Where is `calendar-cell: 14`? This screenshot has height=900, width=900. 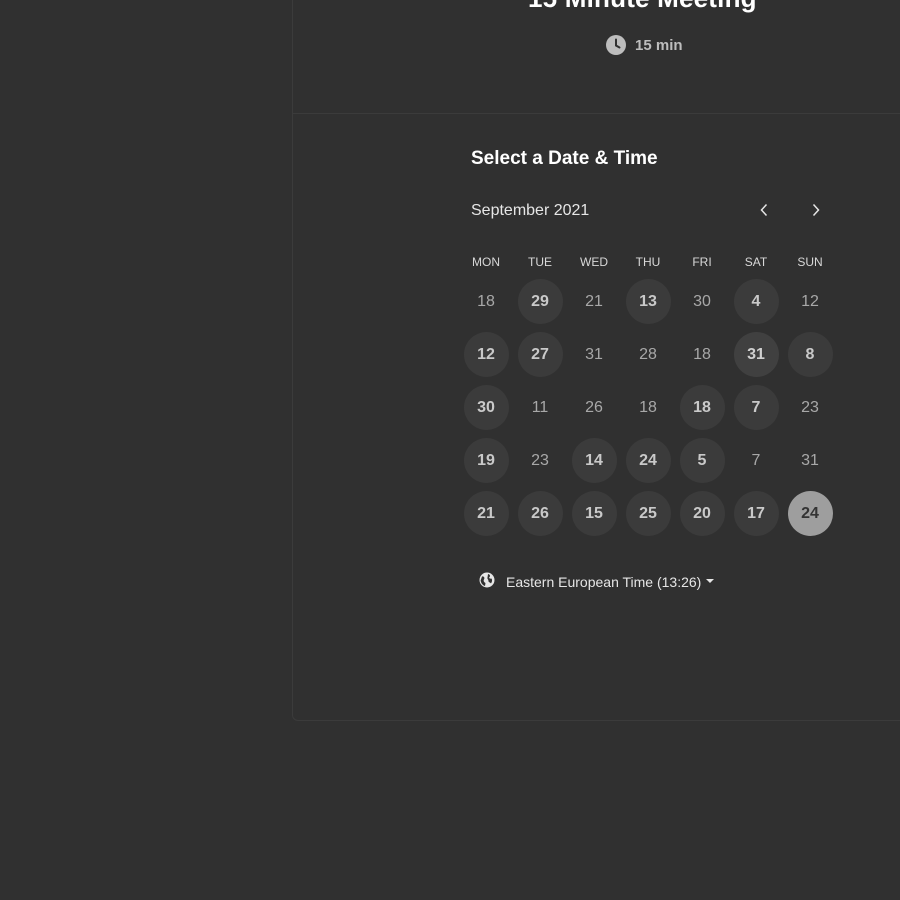 calendar-cell: 14 is located at coordinates (594, 460).